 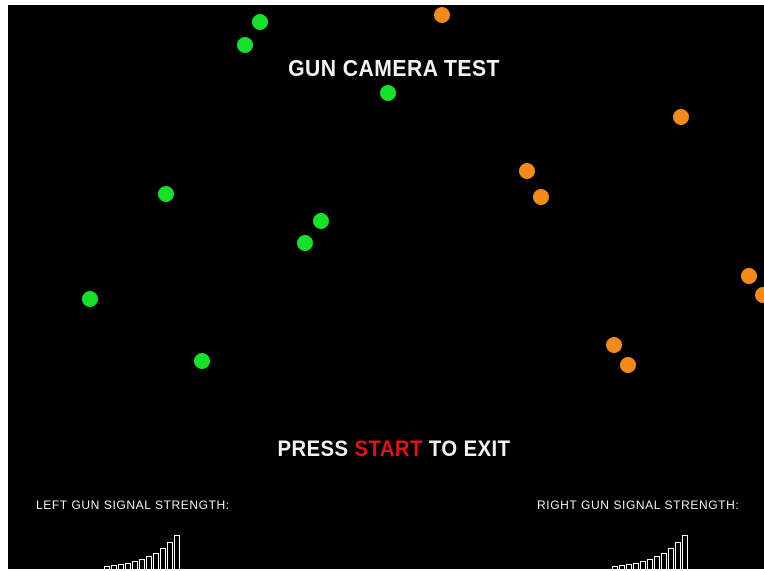 I want to click on right-gun-signal-label: RIGHT GUN SIGNAL STRENGTH:, so click(x=638, y=505).